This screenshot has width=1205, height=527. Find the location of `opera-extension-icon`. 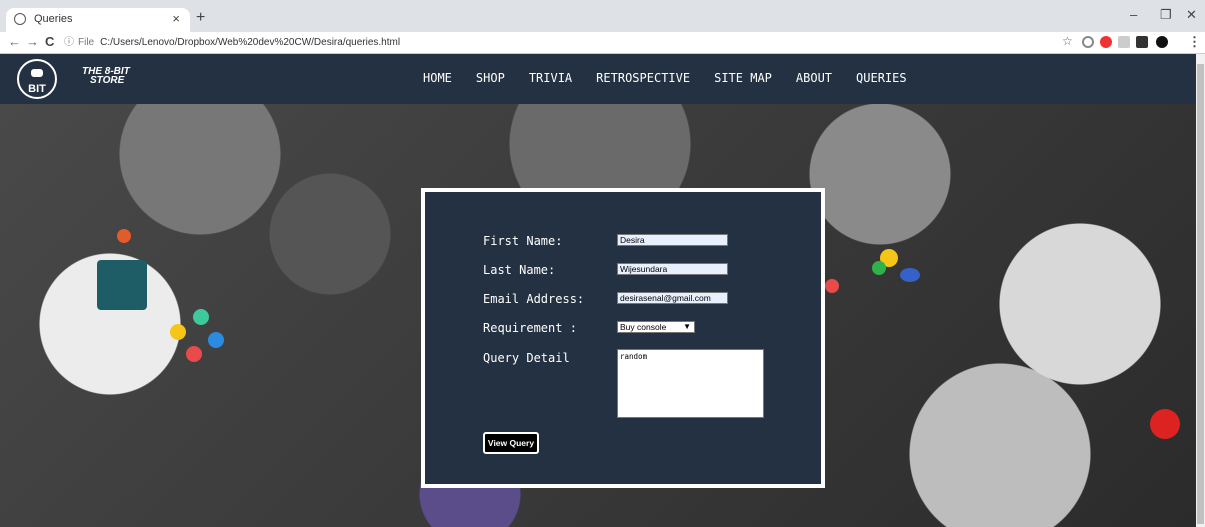

opera-extension-icon is located at coordinates (1106, 42).